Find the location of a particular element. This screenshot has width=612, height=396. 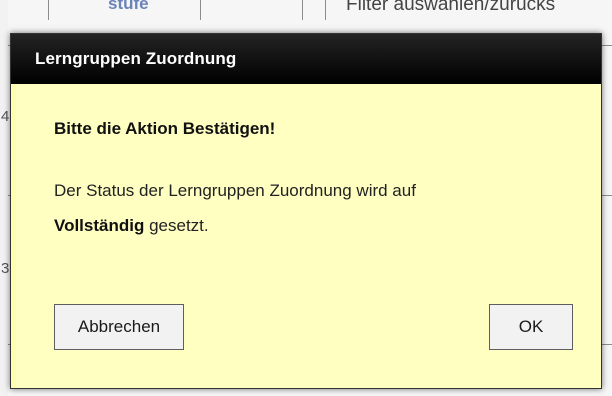

cancel-button: Abbrechen is located at coordinates (119, 327).